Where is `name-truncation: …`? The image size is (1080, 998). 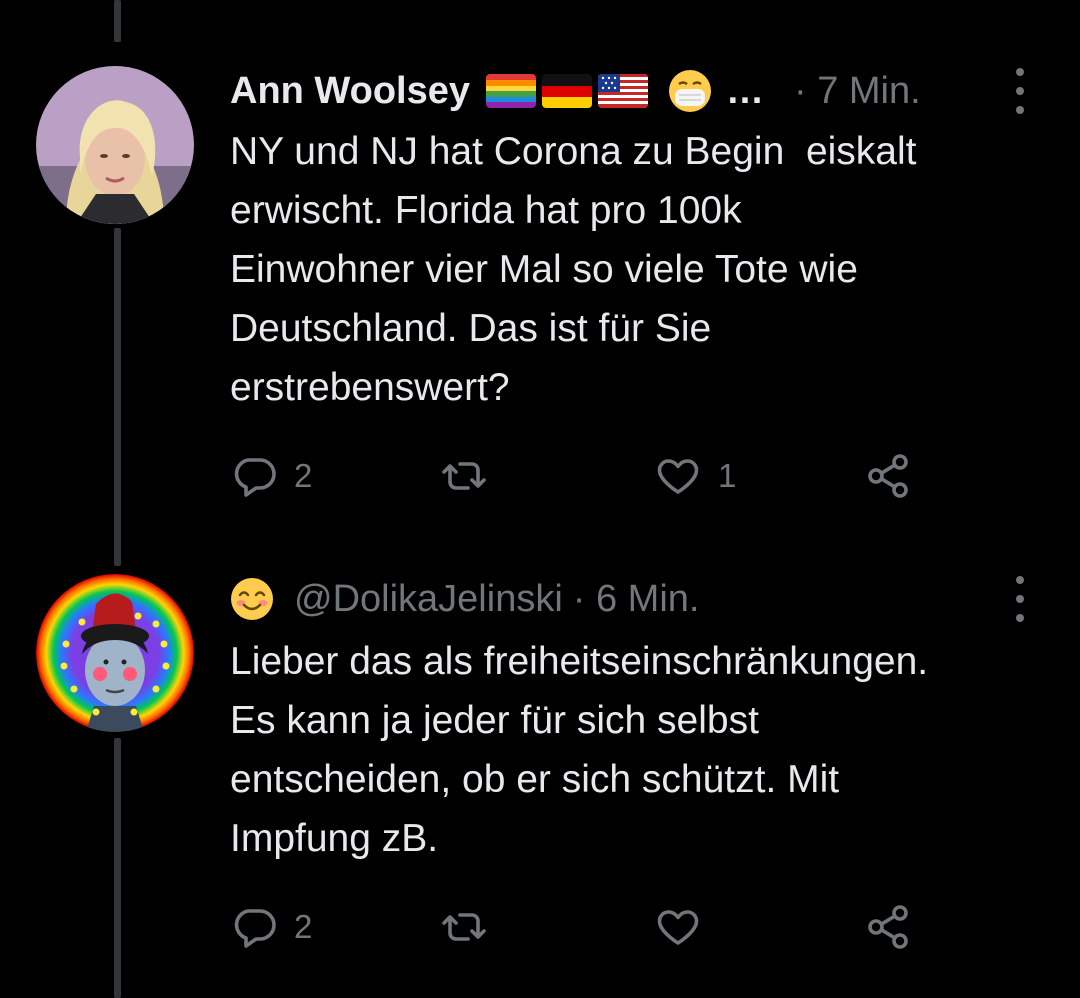 name-truncation: … is located at coordinates (745, 90).